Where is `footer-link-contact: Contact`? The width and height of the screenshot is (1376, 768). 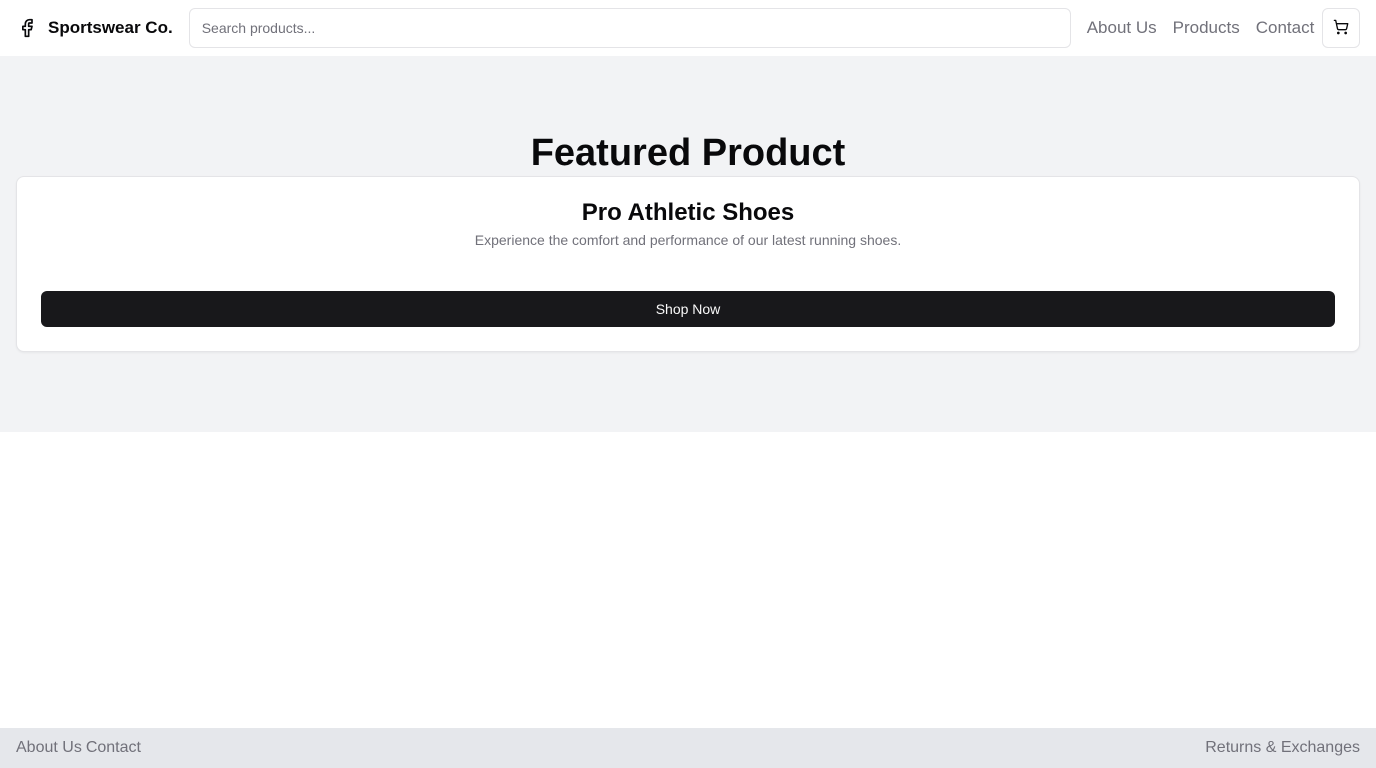
footer-link-contact: Contact is located at coordinates (113, 748).